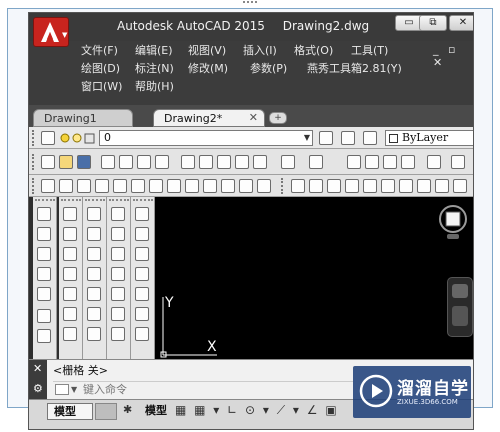  Describe the element at coordinates (118, 214) in the screenshot. I see `paint-brush-icon` at that location.